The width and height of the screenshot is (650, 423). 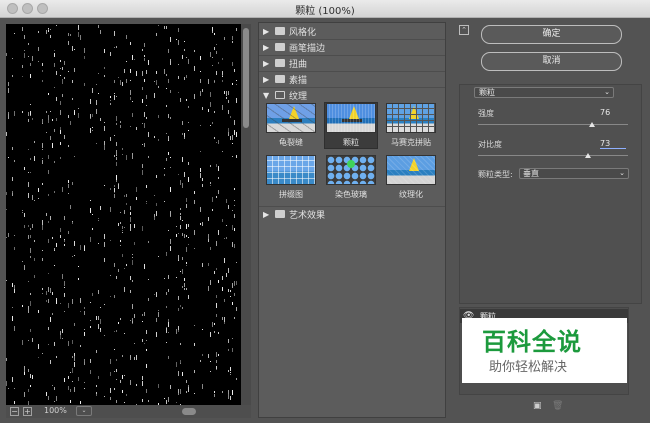 I want to click on preview-vertical-scrollbar, so click(x=246, y=214).